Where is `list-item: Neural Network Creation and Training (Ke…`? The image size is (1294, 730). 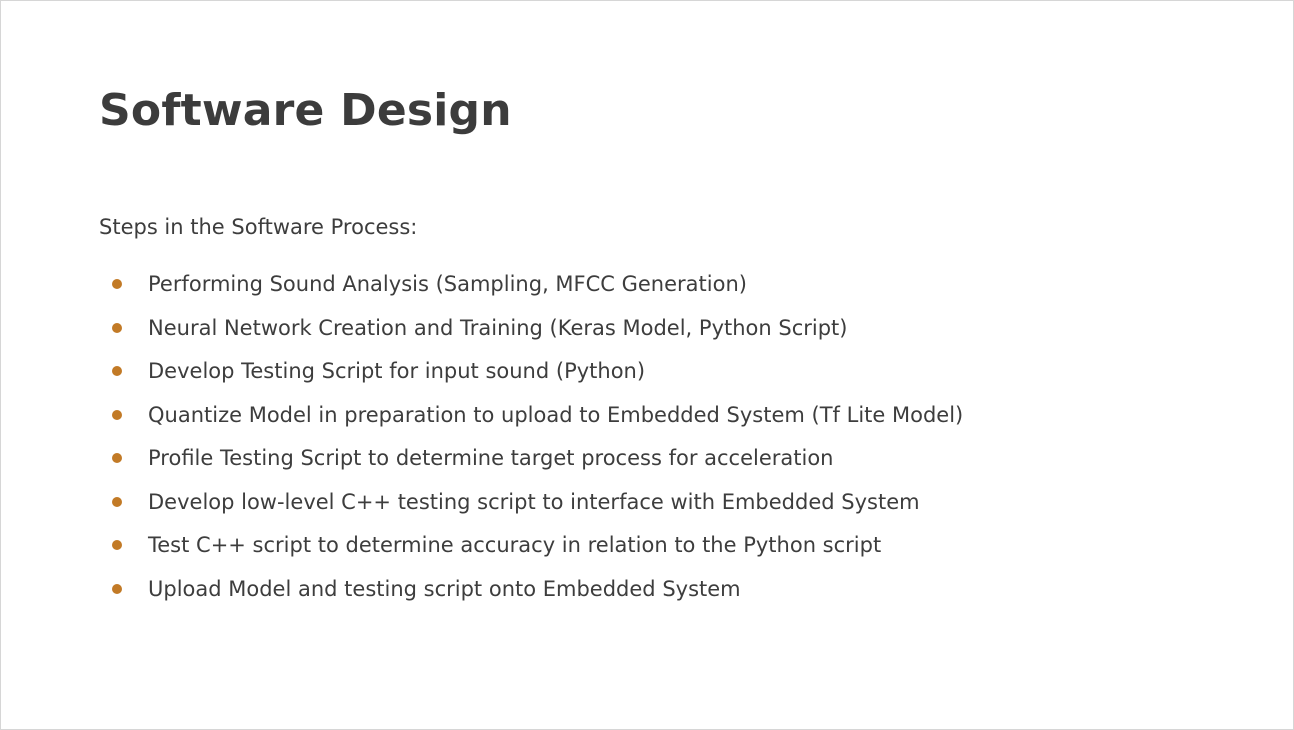
list-item: Neural Network Creation and Training (Ke… is located at coordinates (473, 335).